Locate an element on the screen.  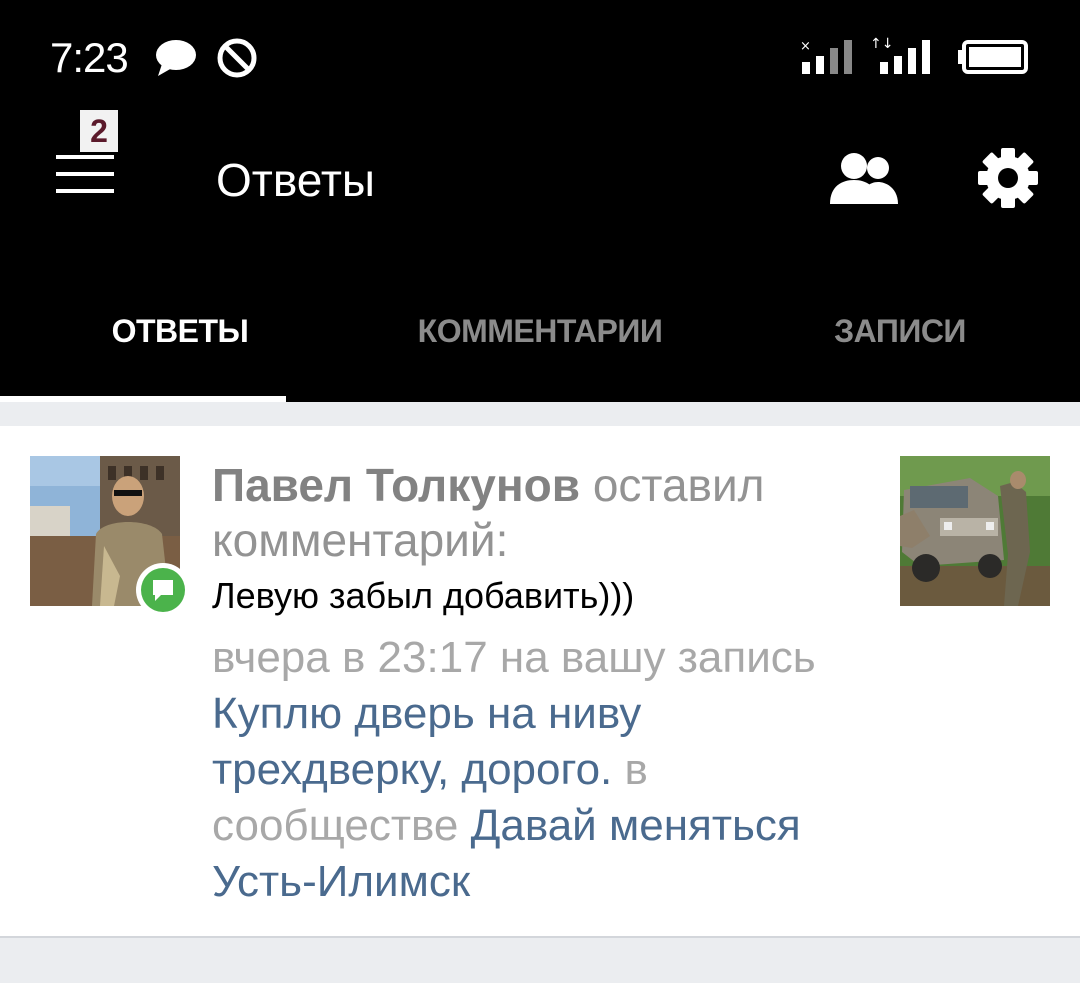
comment-badge is located at coordinates (163, 590).